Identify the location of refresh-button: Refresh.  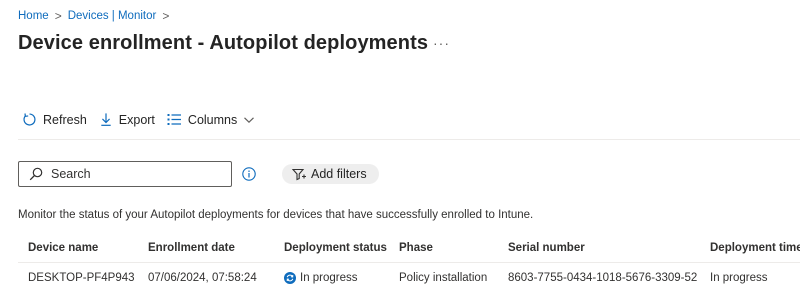
(54, 119).